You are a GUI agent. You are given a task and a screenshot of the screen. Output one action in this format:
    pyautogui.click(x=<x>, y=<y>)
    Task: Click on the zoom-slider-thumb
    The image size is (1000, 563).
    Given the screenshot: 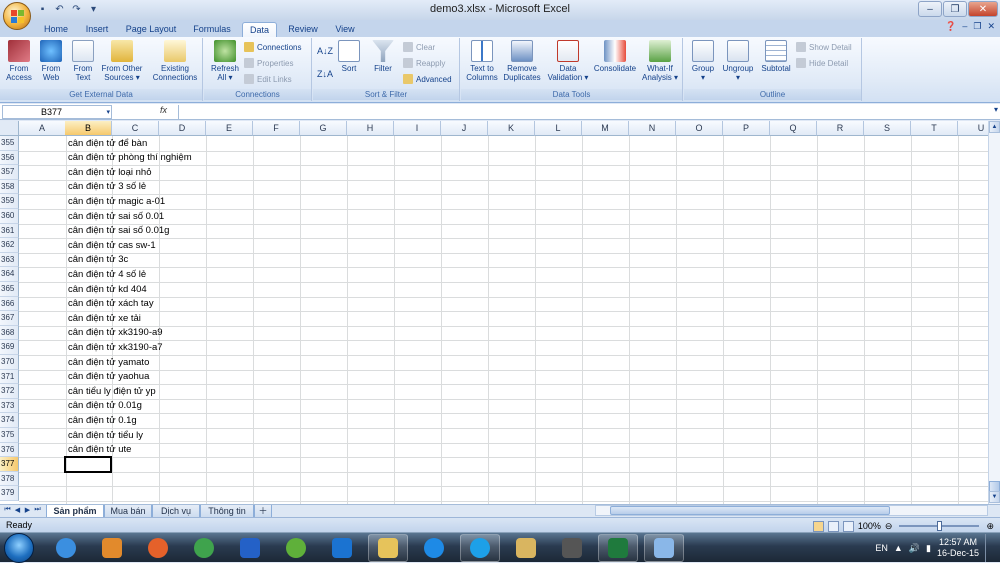 What is the action you would take?
    pyautogui.click(x=940, y=526)
    